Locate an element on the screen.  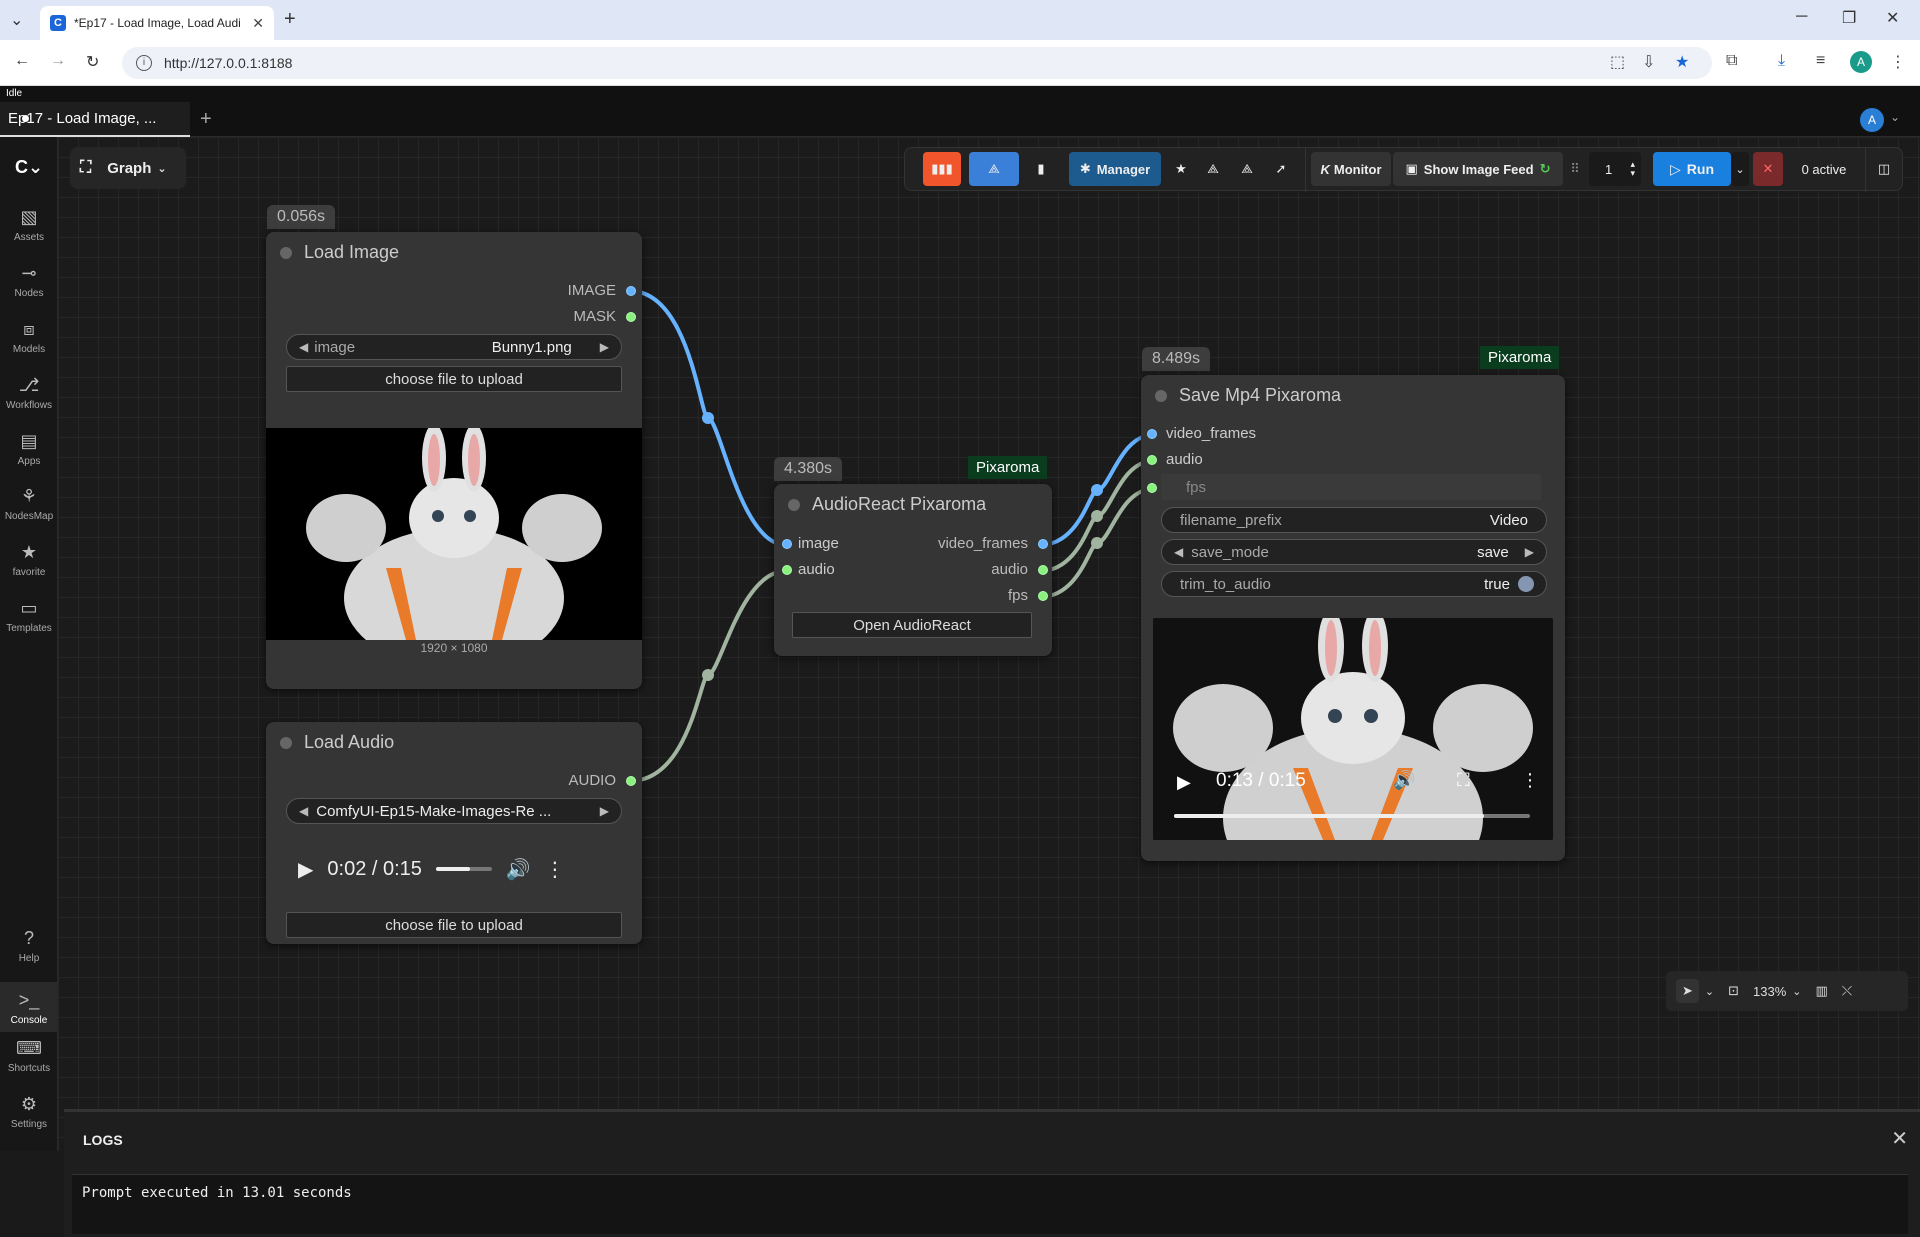
browser-tab: C *Ep17 - Load Image, Load Audi ✕ is located at coordinates (157, 23).